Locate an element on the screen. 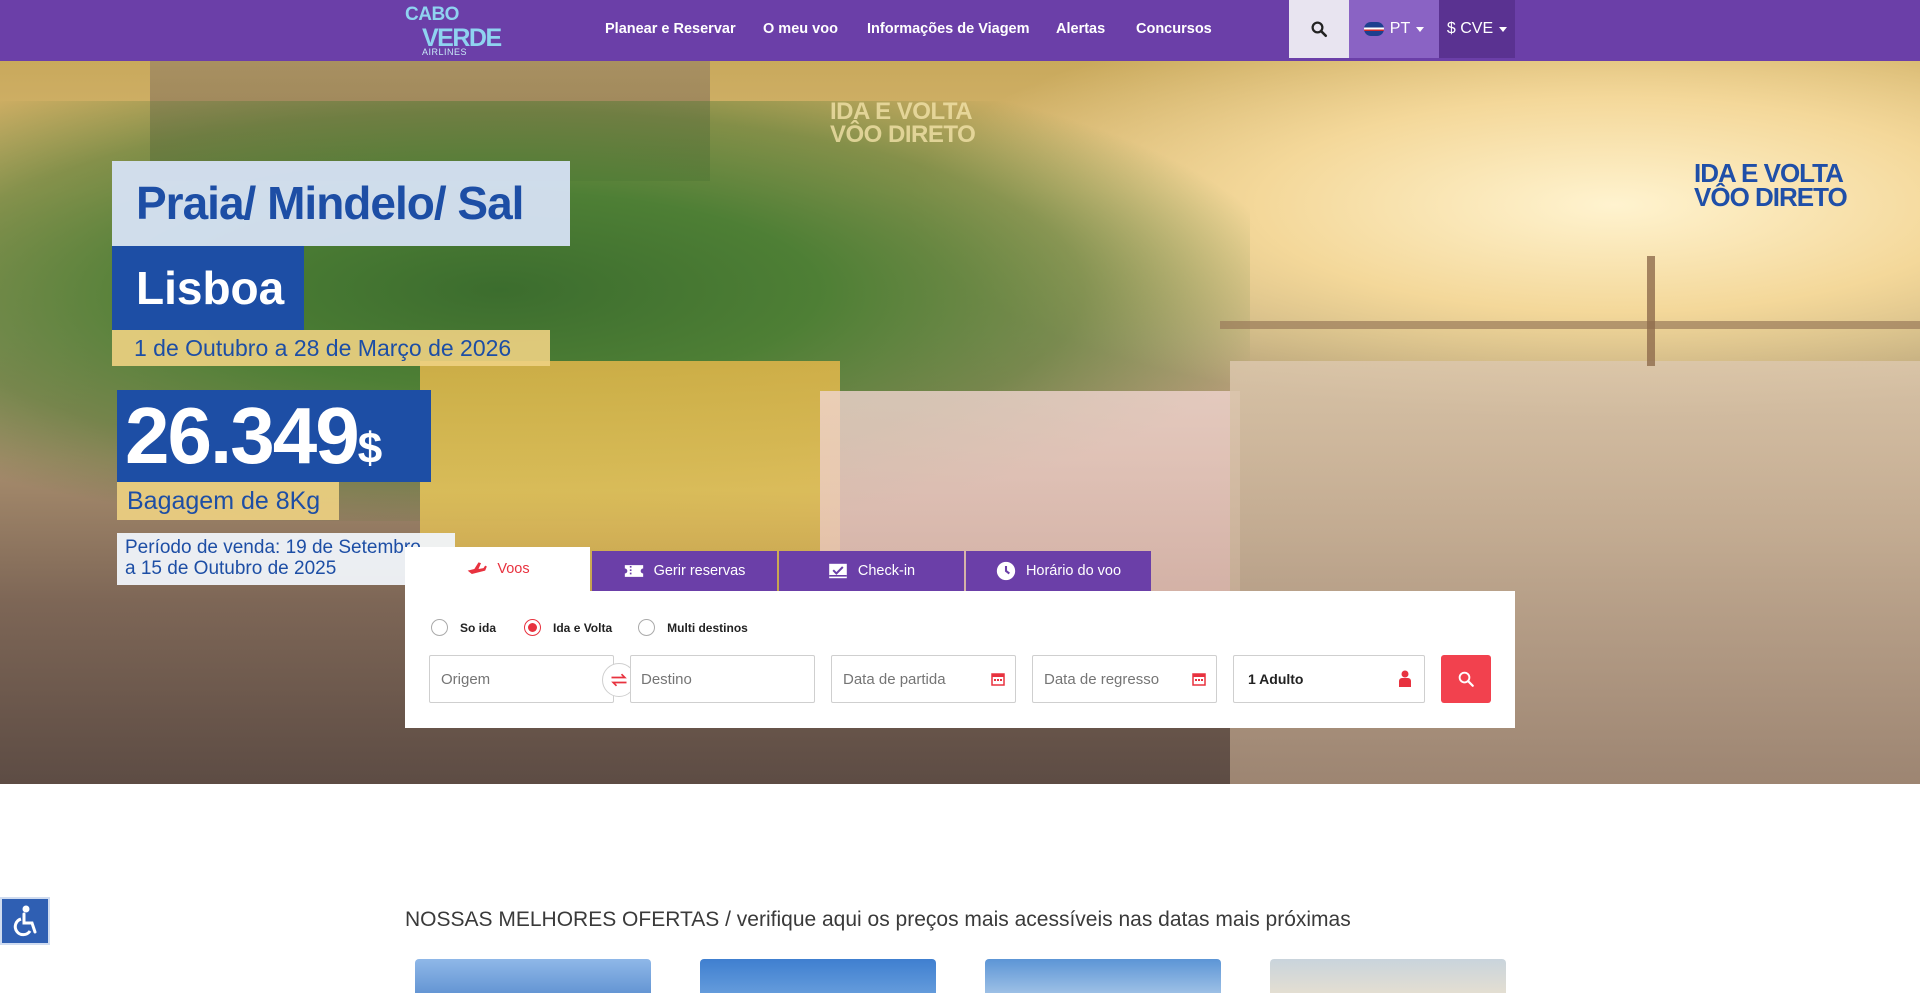 This screenshot has height=993, width=1920. tab-voos: Voos is located at coordinates (497, 569).